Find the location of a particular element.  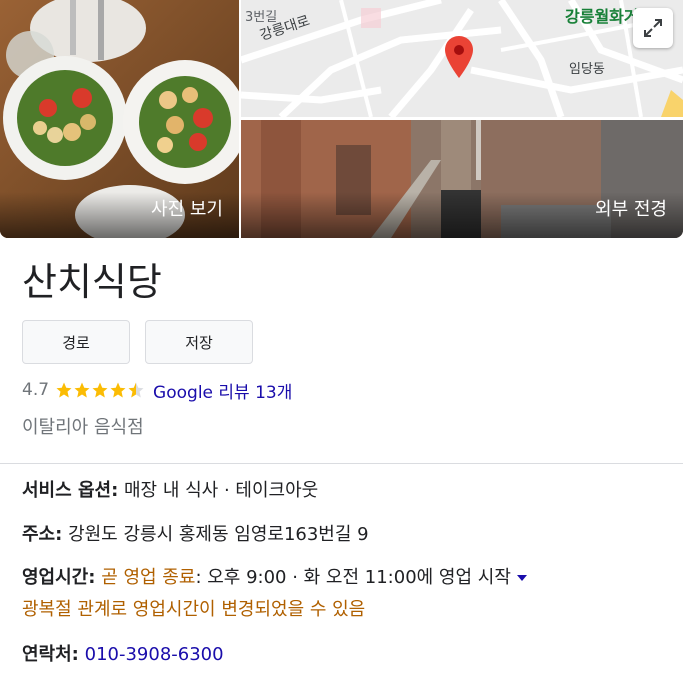

street-view-label: 외부 전경 is located at coordinates (462, 215).